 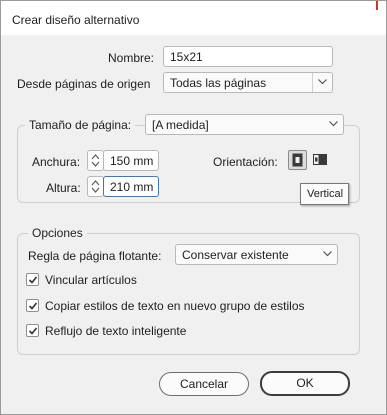 I want to click on width-stepper, so click(x=95, y=160).